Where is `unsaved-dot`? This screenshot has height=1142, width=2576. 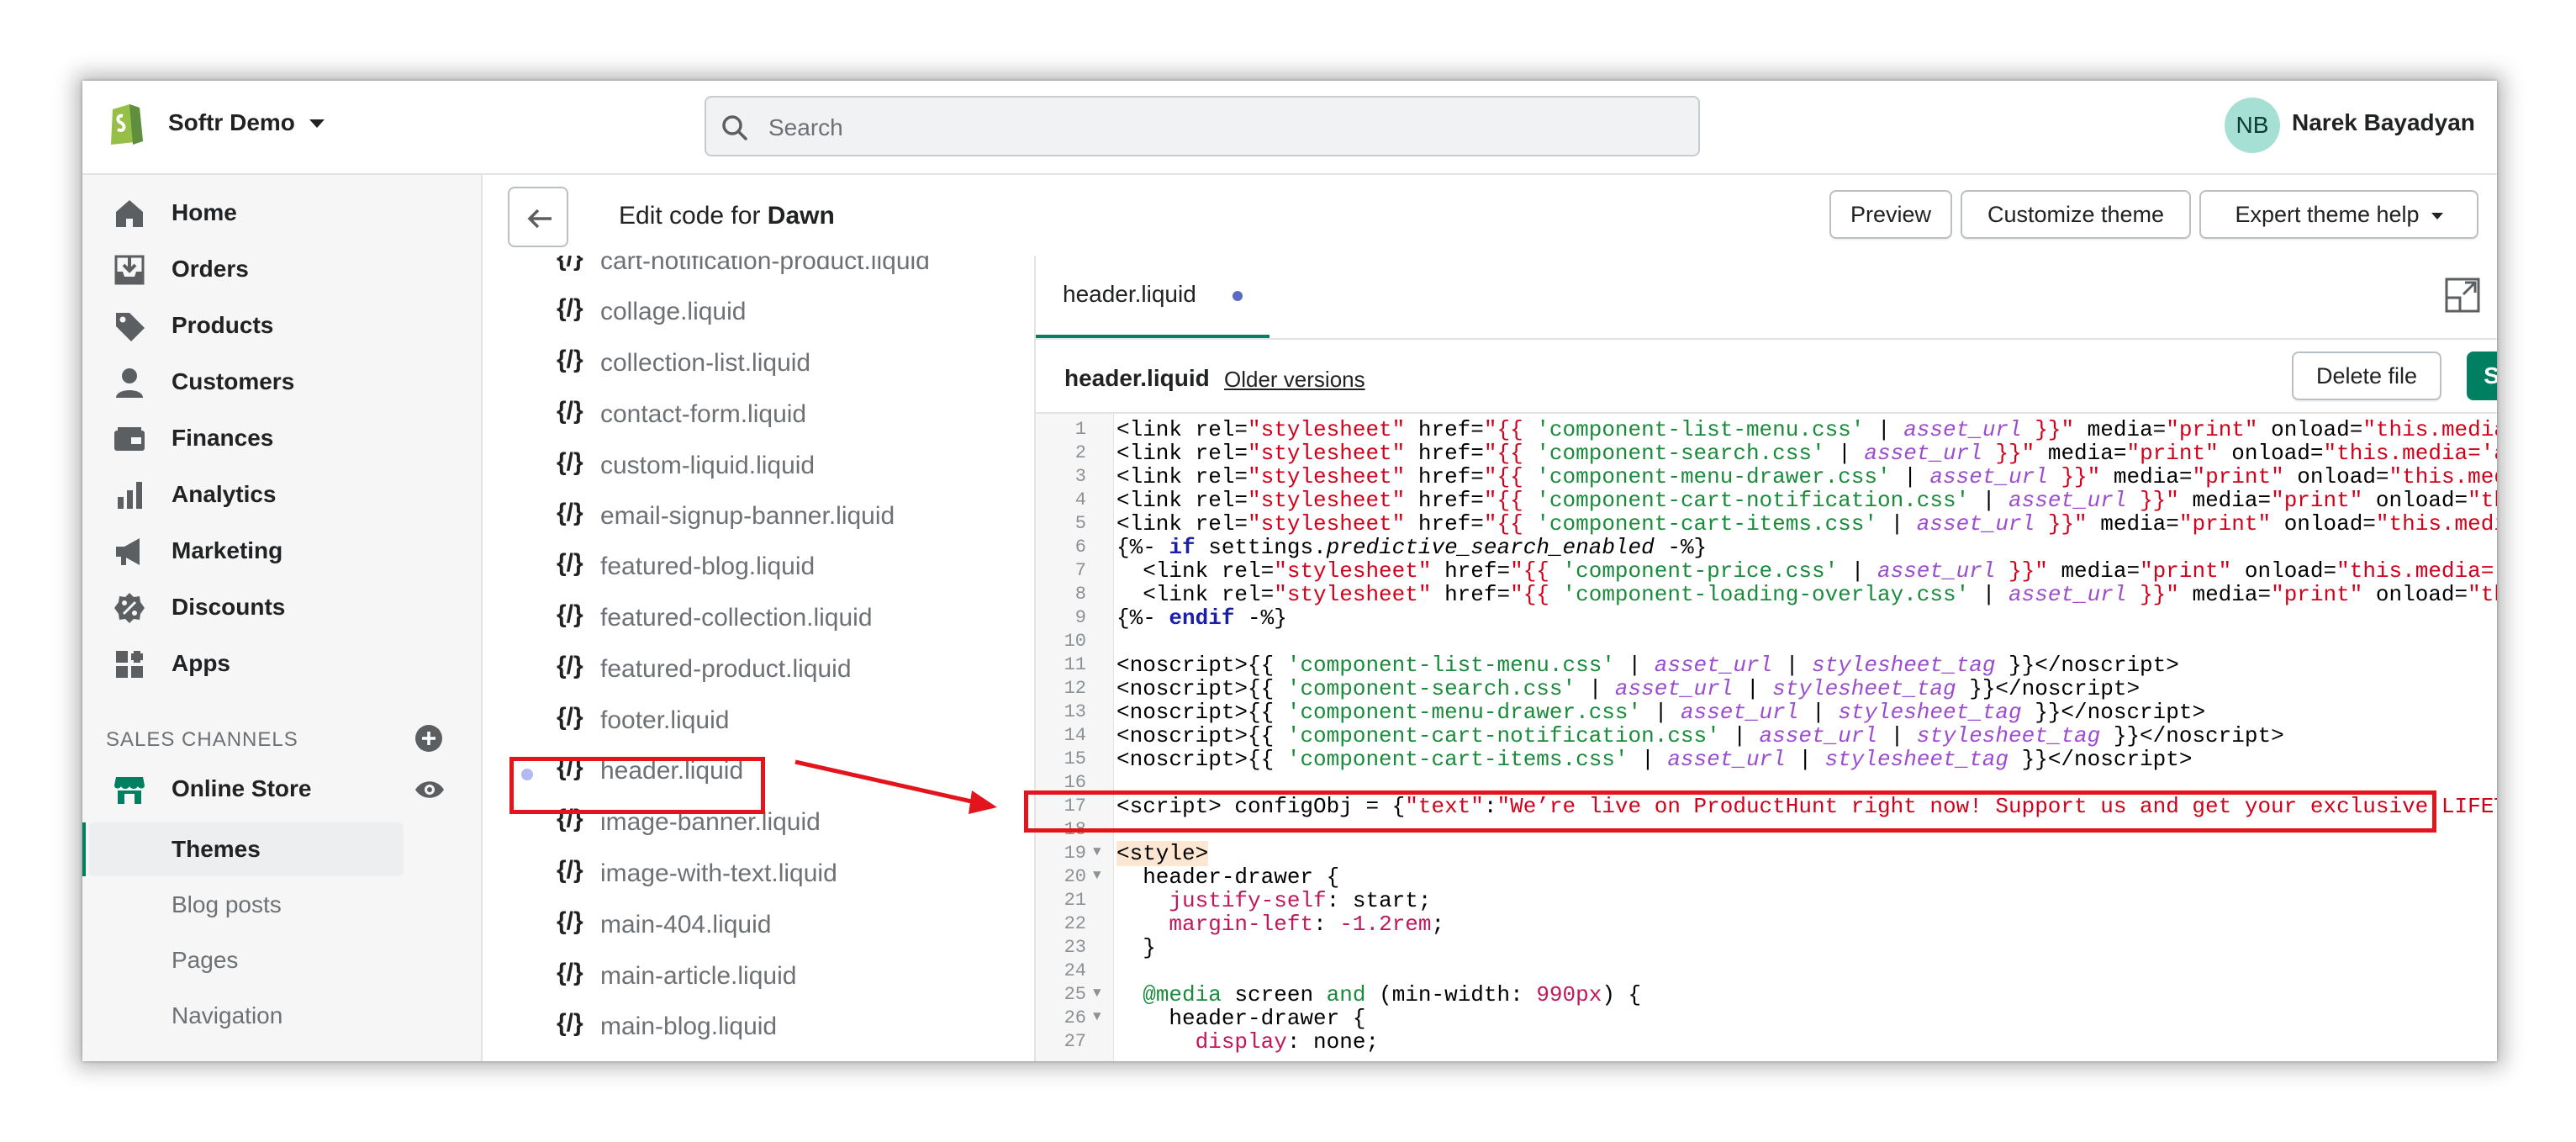 unsaved-dot is located at coordinates (1238, 296).